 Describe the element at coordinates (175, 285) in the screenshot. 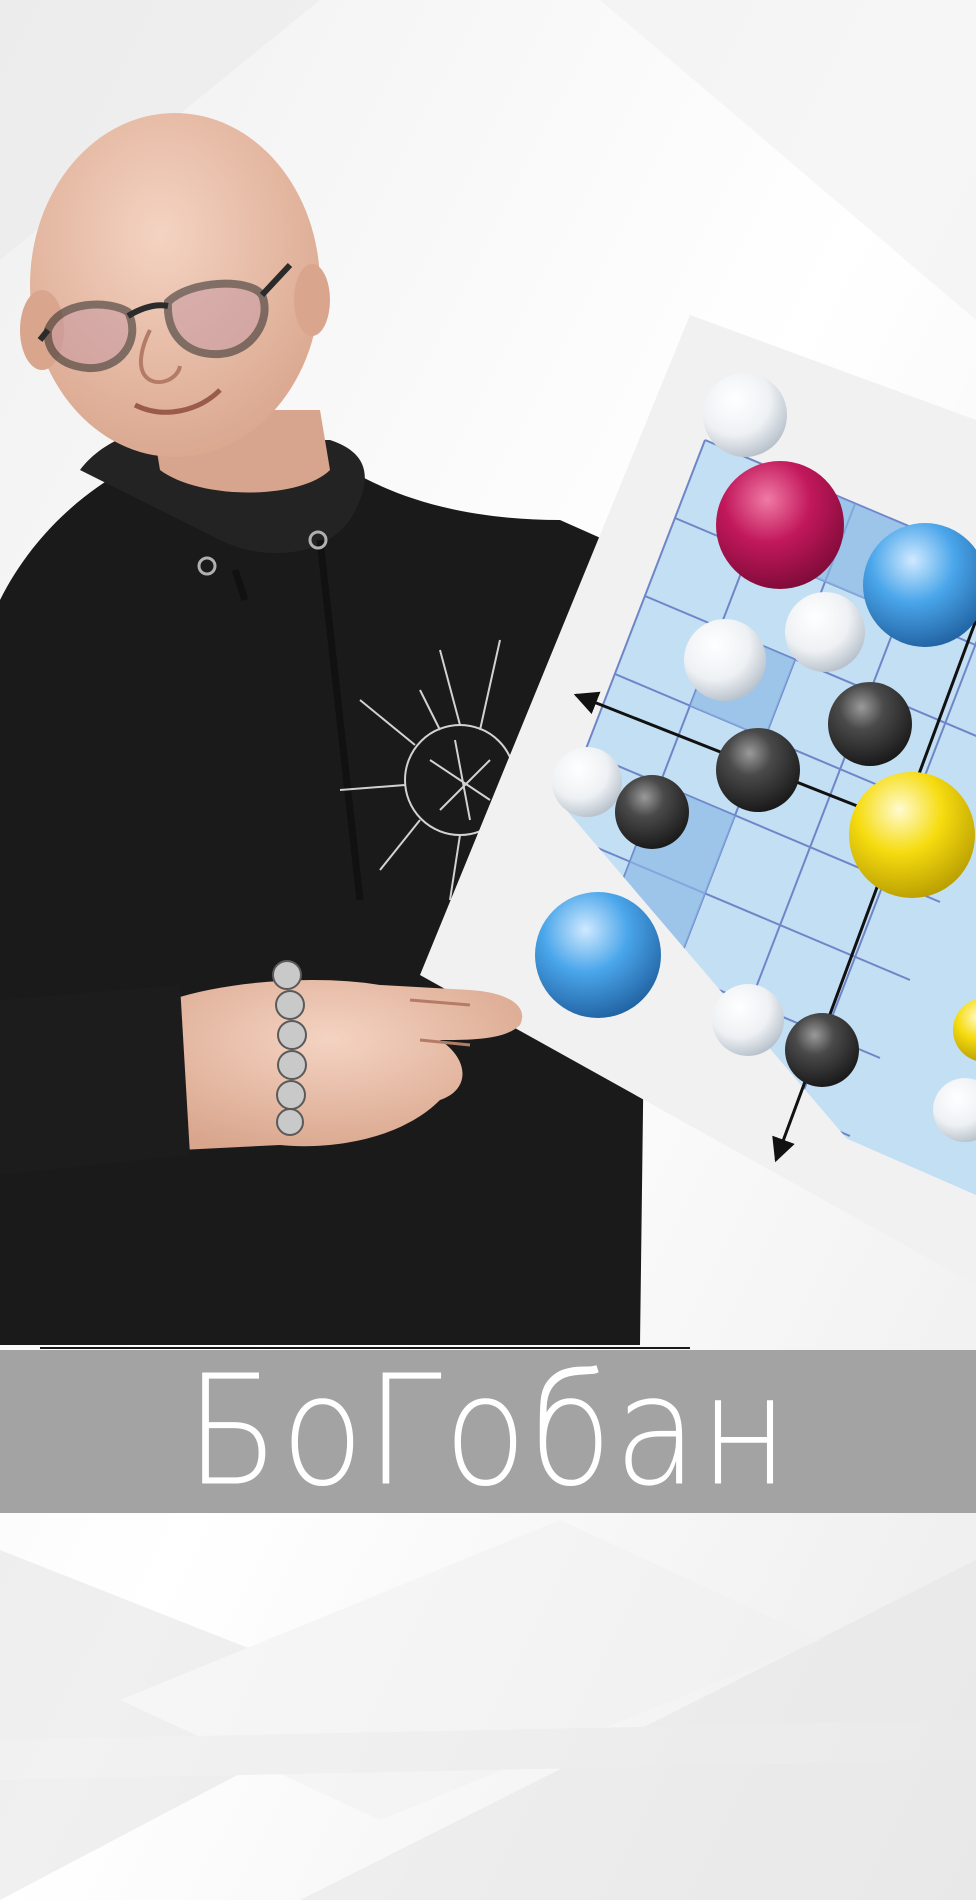

I see `person-head` at that location.